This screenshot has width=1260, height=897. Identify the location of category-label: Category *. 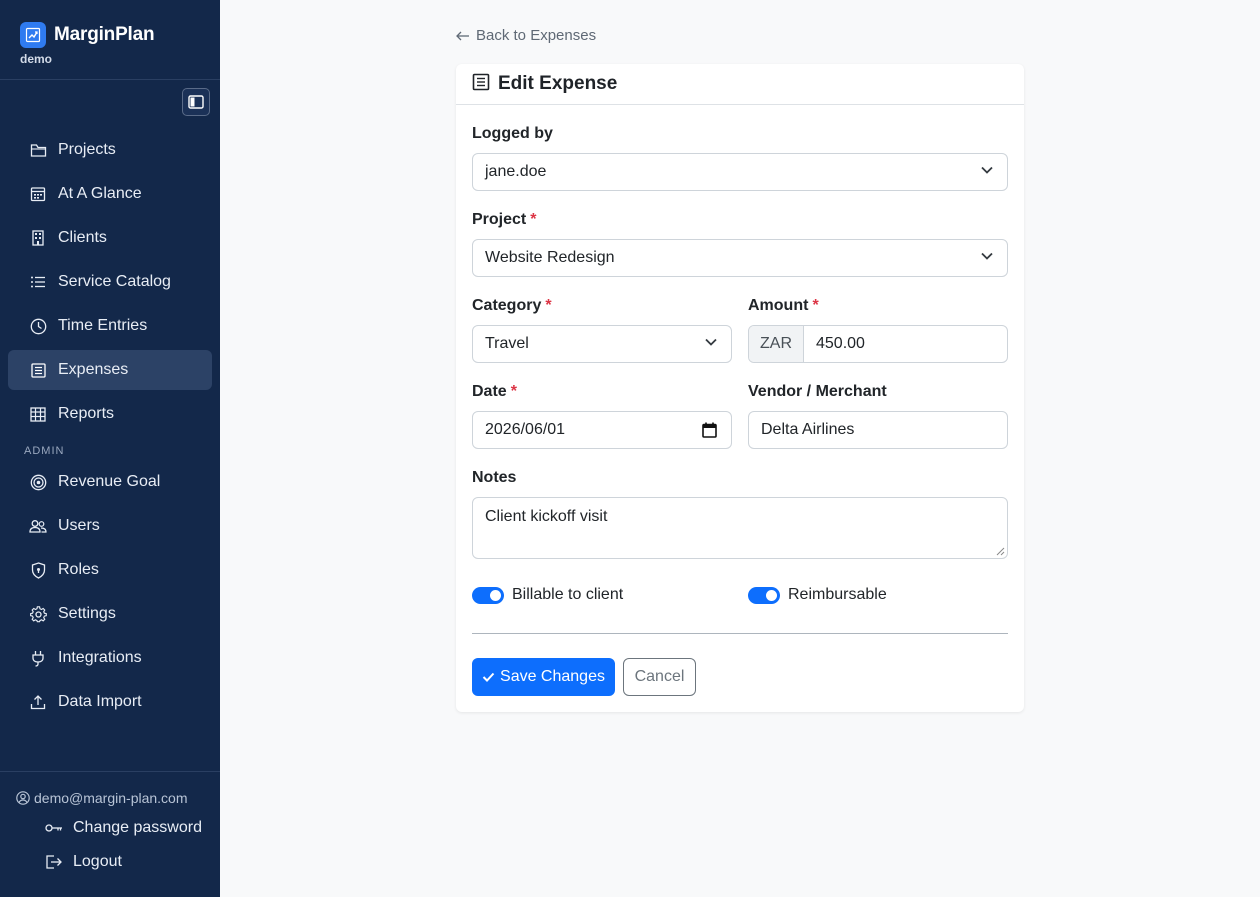
(512, 305).